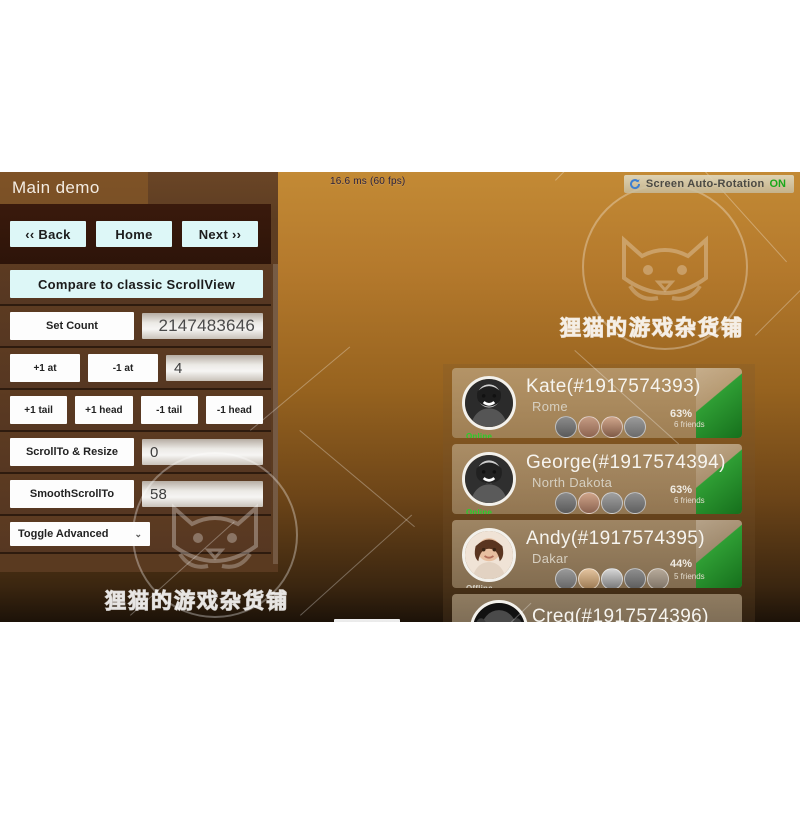 The image size is (800, 817). What do you see at coordinates (705, 184) in the screenshot?
I see `rotation-label: Screen Auto-Rotation` at bounding box center [705, 184].